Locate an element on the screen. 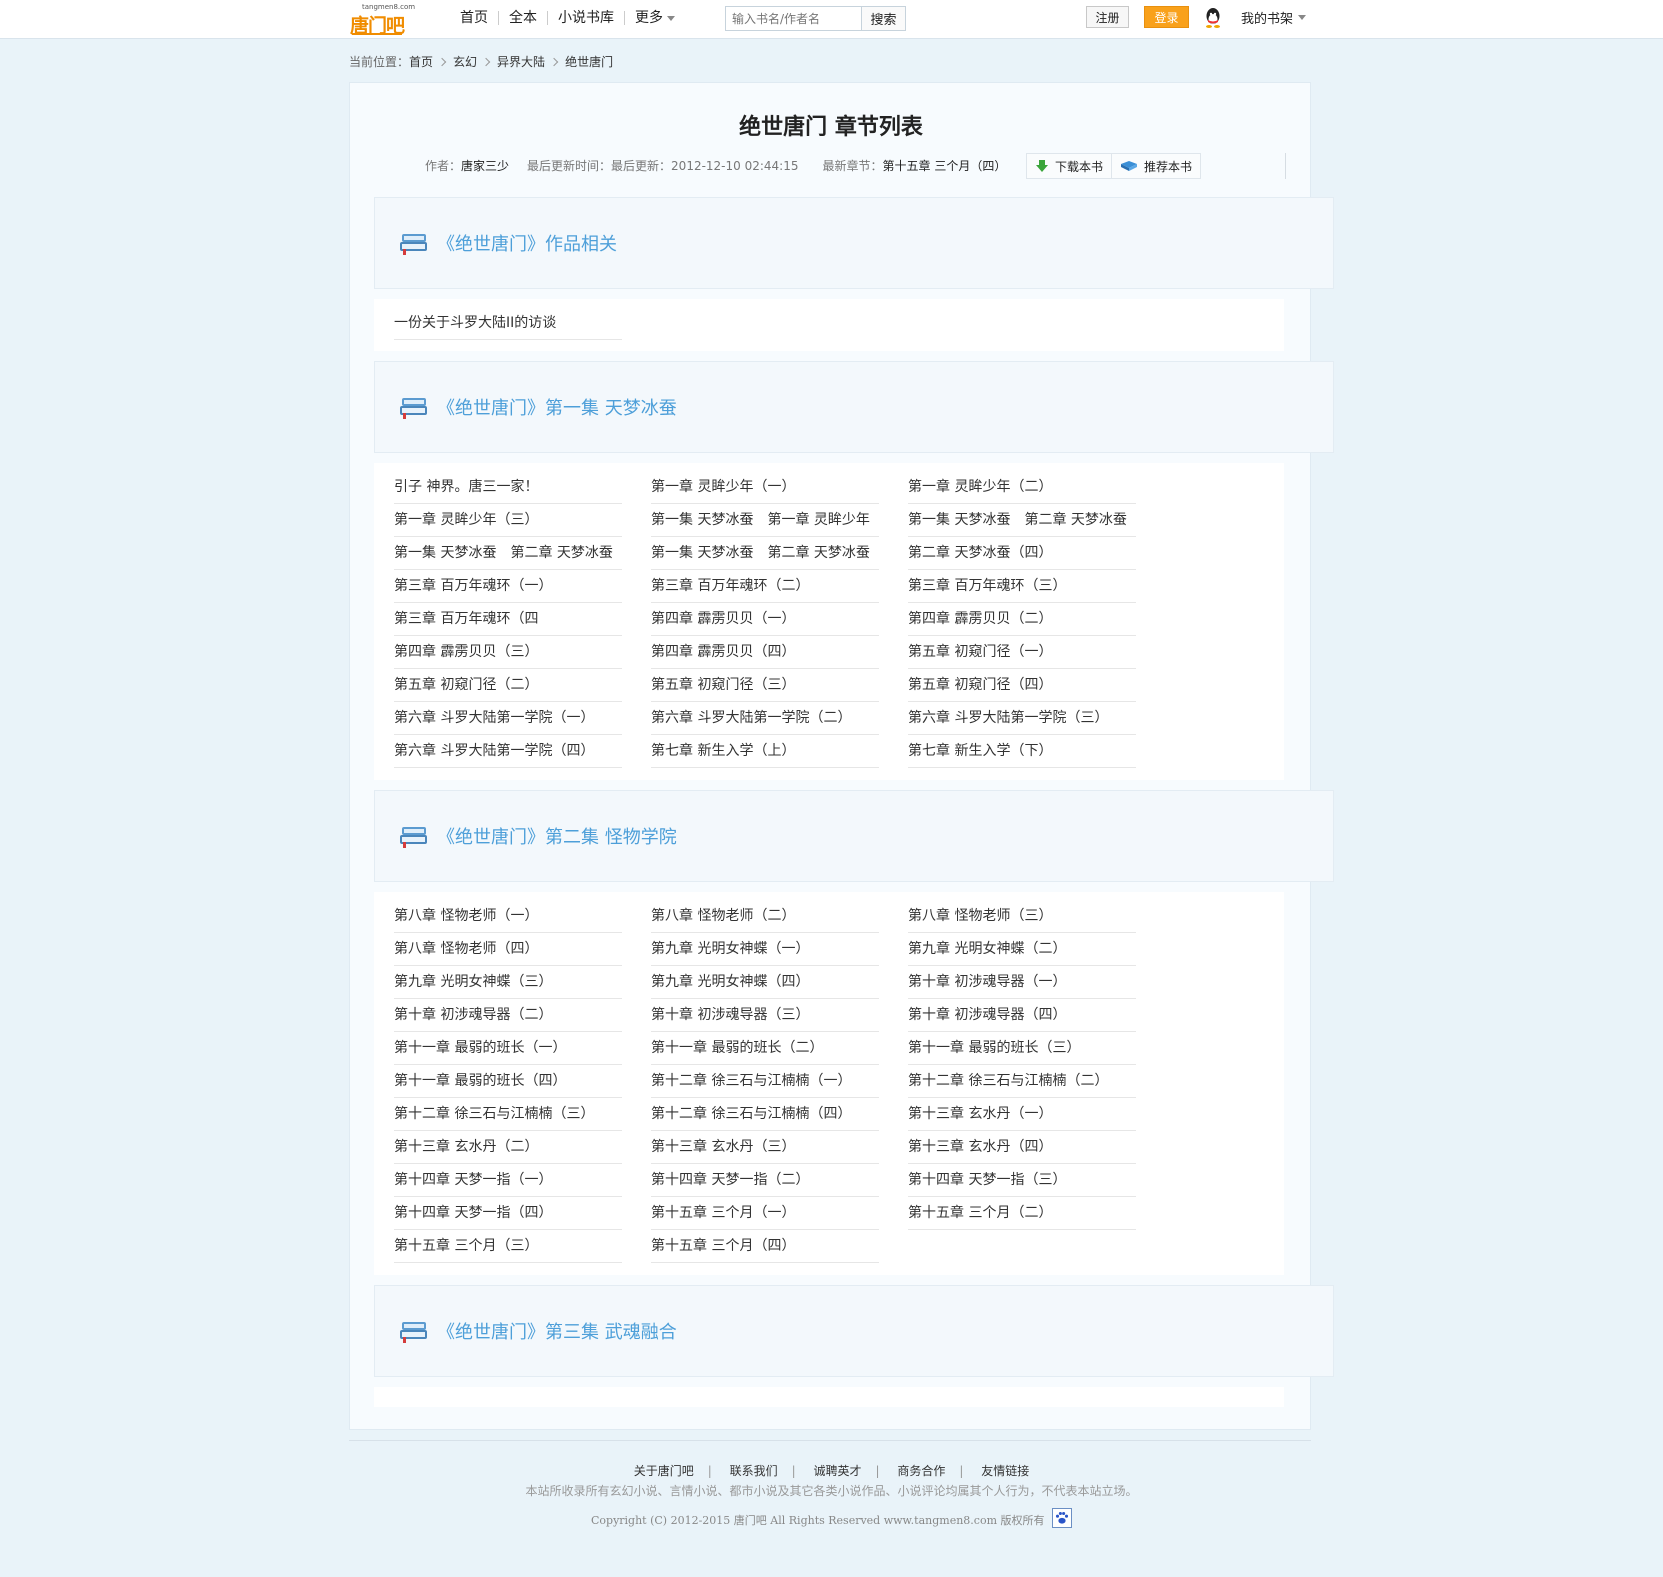 The width and height of the screenshot is (1663, 1577). author-link: 唐家三少 is located at coordinates (485, 165).